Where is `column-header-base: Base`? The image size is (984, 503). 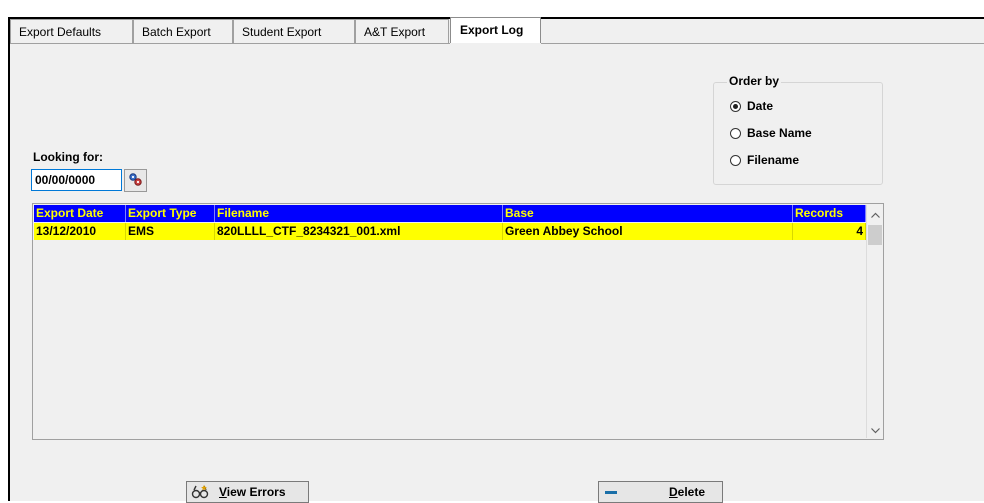 column-header-base: Base is located at coordinates (648, 213).